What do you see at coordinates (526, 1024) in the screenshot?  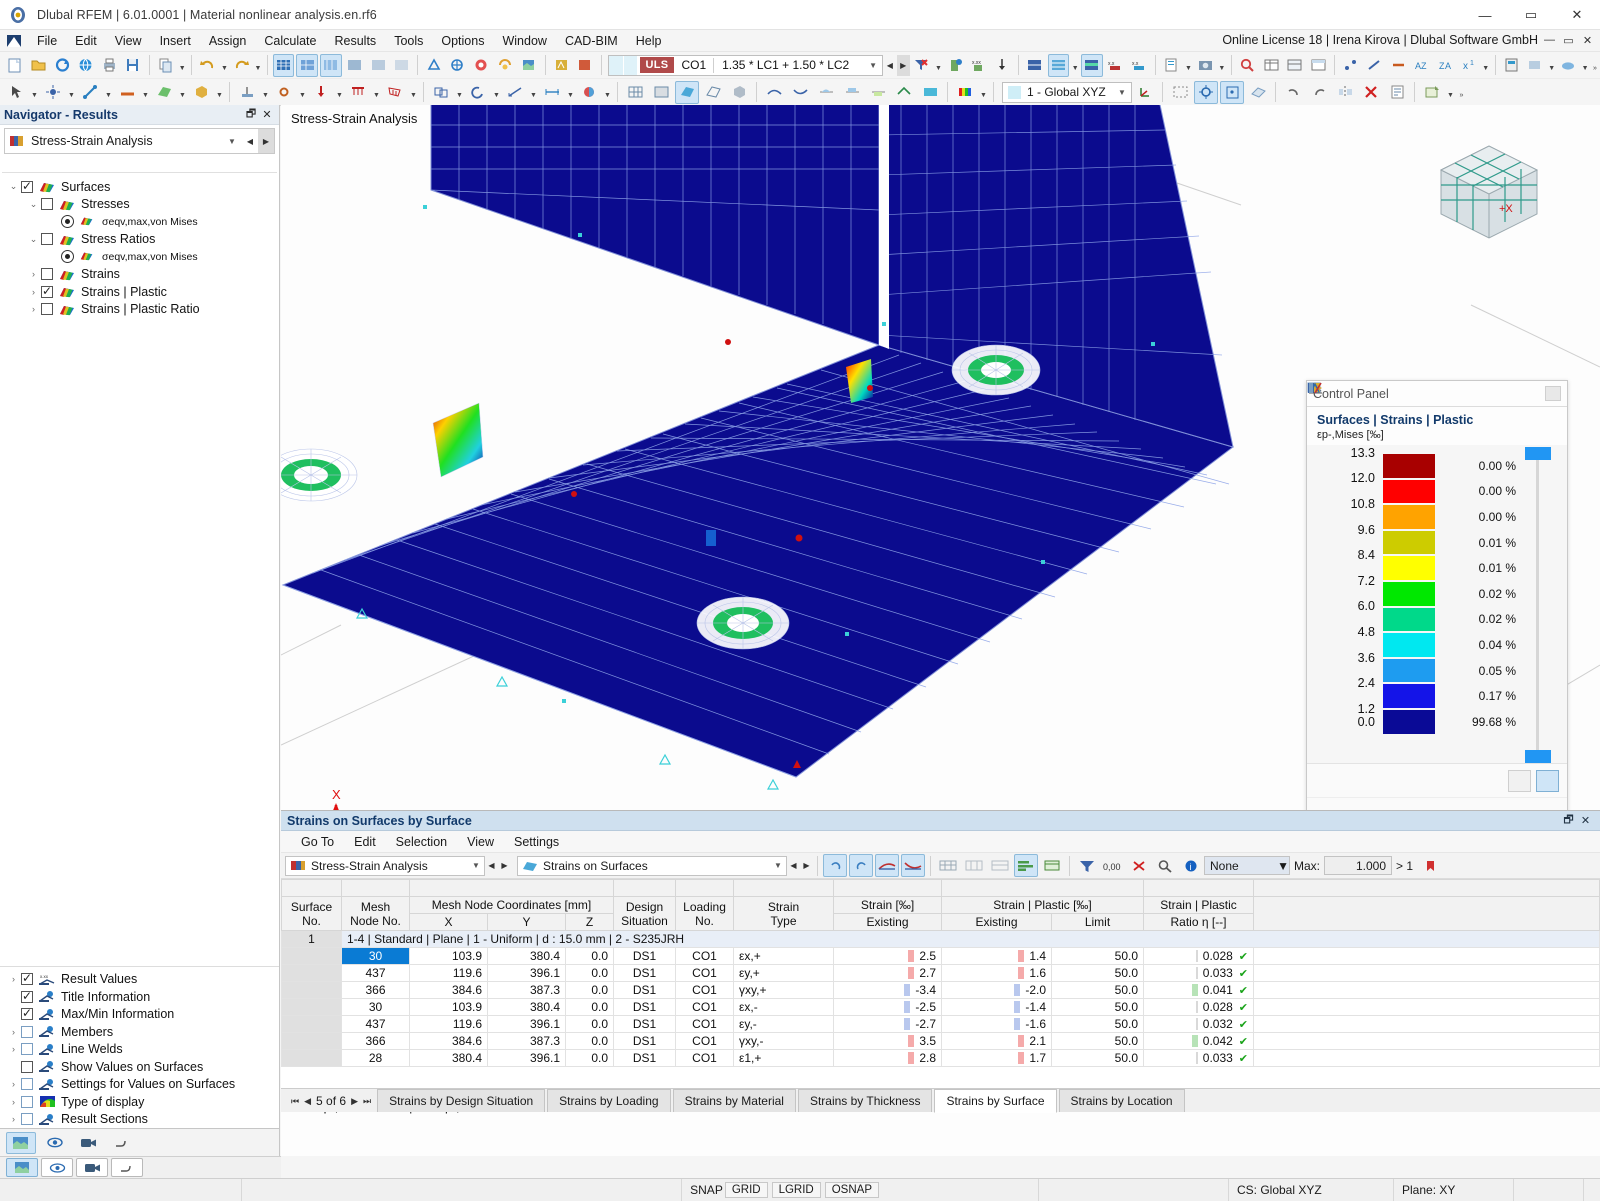 I see `cell-y: 396.1` at bounding box center [526, 1024].